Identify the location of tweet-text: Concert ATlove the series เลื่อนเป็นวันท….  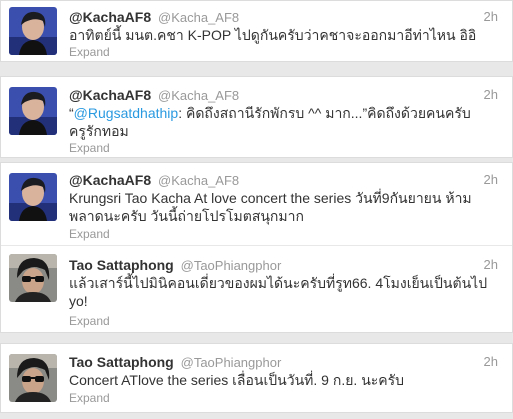
(237, 380).